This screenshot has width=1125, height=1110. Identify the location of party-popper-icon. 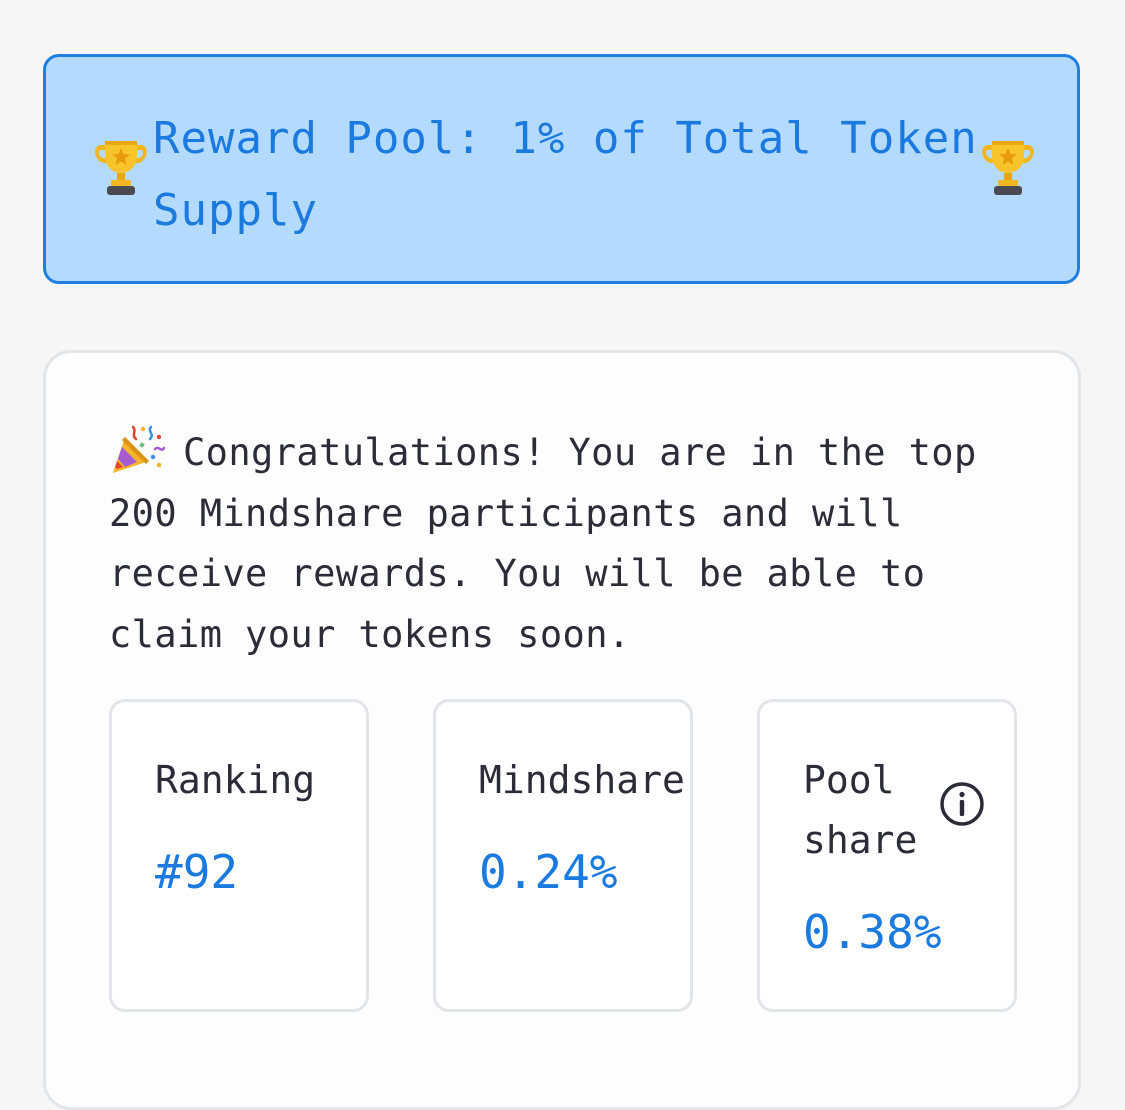
(139, 449).